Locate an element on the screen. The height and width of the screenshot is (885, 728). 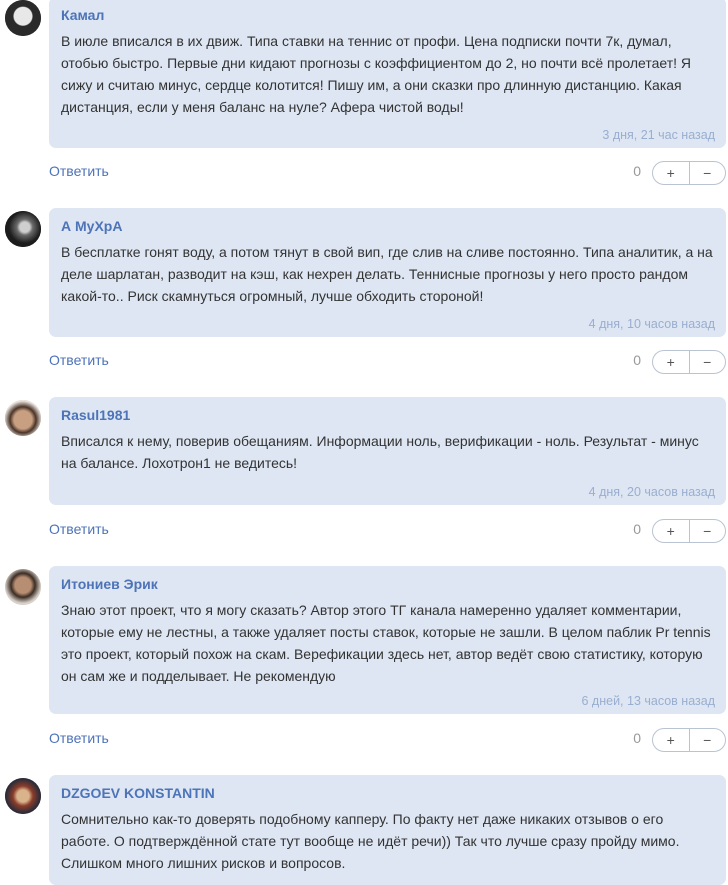
comment-timestamp: 3 дня, 21 час назад is located at coordinates (658, 135).